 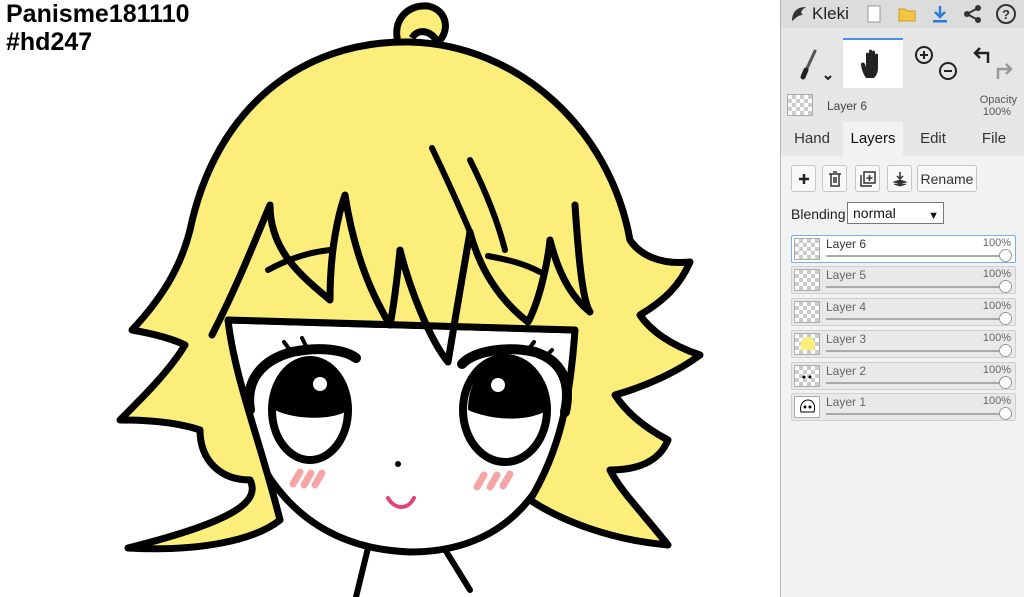 I want to click on layer-item-5: Layer 5 100%, so click(x=903, y=280).